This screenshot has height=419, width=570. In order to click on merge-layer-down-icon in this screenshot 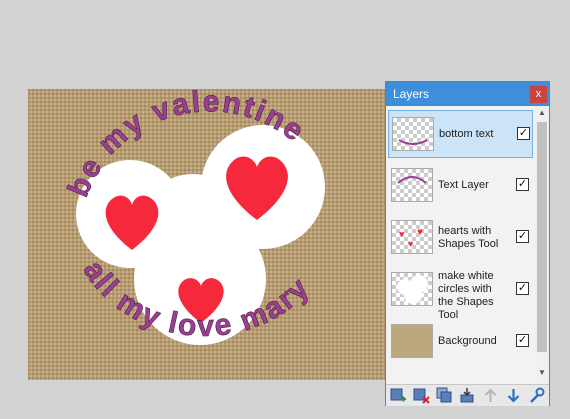, I will do `click(467, 395)`.